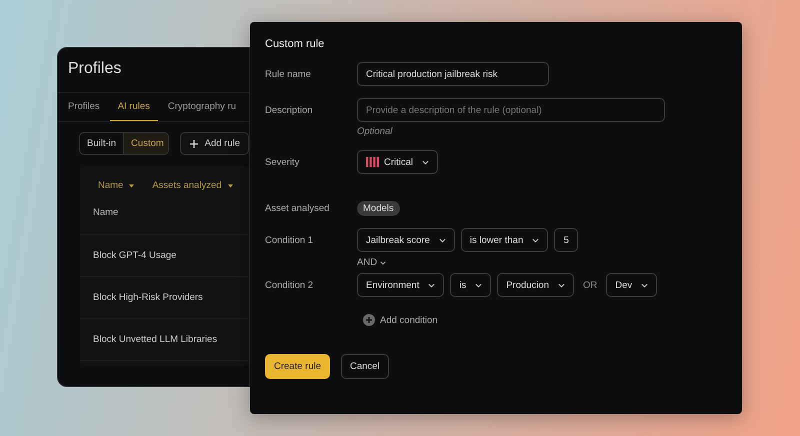  What do you see at coordinates (164, 213) in the screenshot?
I see `column-header: Name` at bounding box center [164, 213].